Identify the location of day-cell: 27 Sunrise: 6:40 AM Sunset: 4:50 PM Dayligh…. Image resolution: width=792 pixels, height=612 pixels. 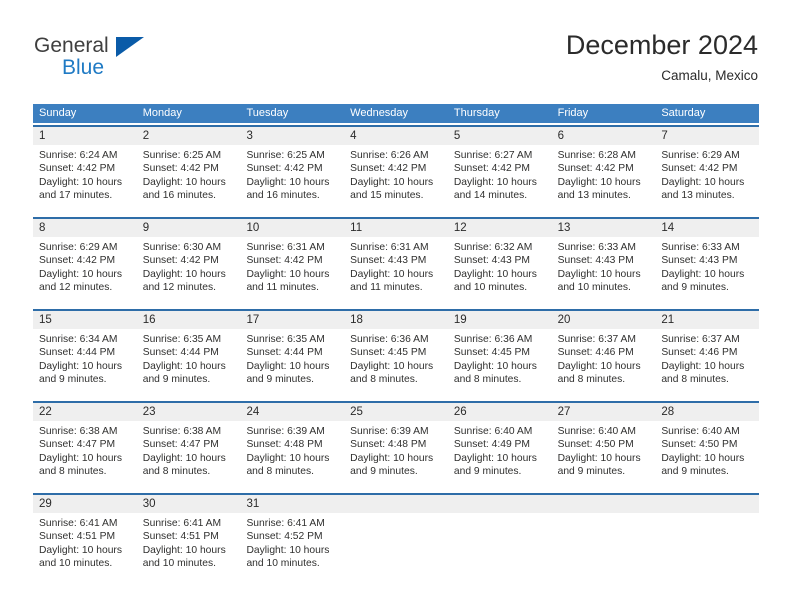
(603, 444).